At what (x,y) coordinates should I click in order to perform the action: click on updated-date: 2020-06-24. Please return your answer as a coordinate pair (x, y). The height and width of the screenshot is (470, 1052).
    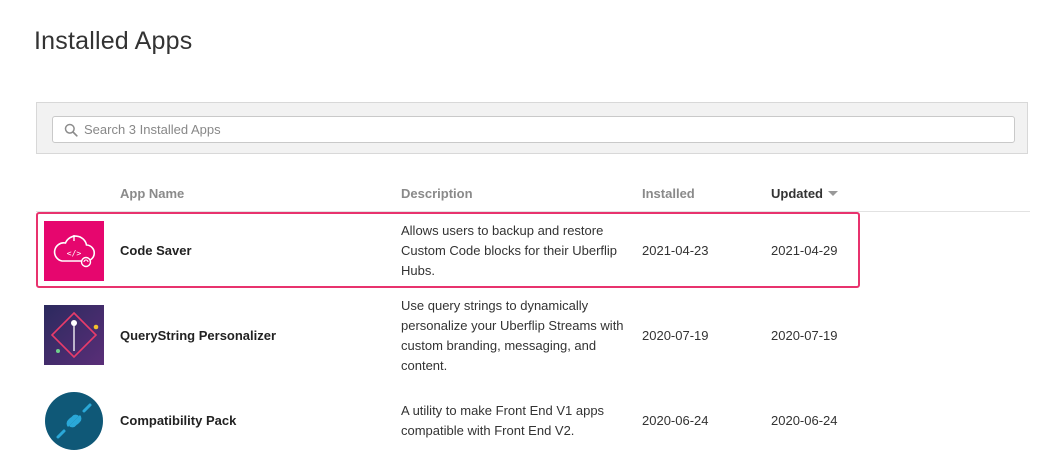
    Looking at the image, I should click on (804, 420).